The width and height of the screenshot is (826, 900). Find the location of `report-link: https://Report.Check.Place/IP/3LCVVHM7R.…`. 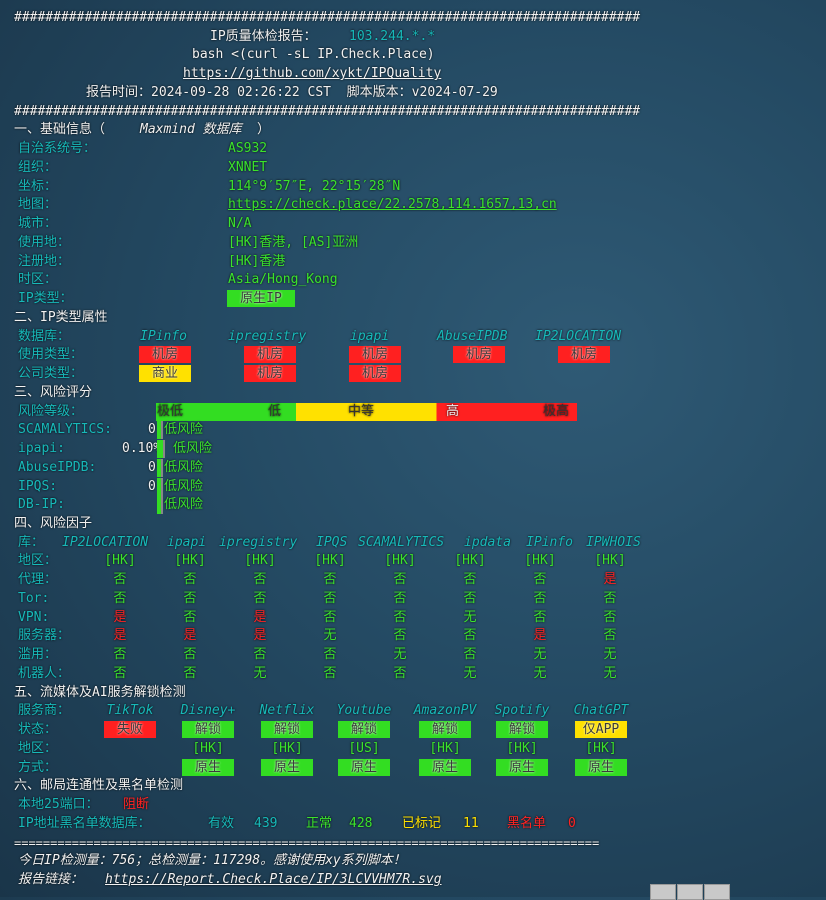

report-link: https://Report.Check.Place/IP/3LCVVHM7R.… is located at coordinates (273, 880).